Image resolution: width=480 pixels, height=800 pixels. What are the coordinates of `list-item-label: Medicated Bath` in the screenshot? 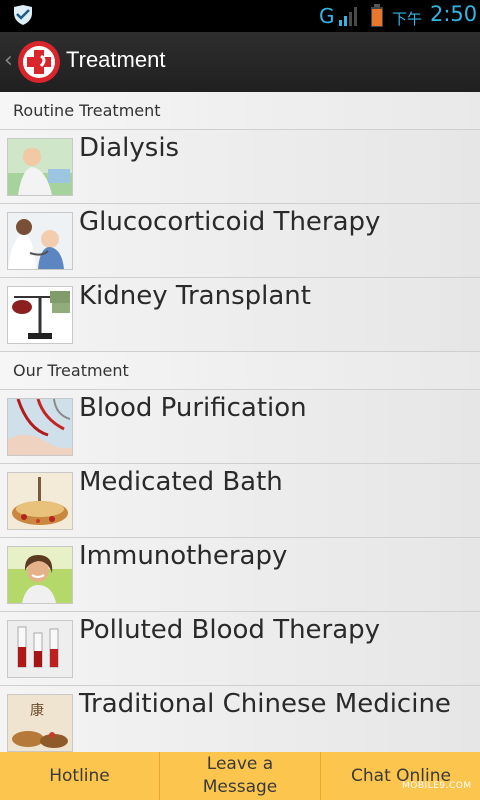 It's located at (181, 482).